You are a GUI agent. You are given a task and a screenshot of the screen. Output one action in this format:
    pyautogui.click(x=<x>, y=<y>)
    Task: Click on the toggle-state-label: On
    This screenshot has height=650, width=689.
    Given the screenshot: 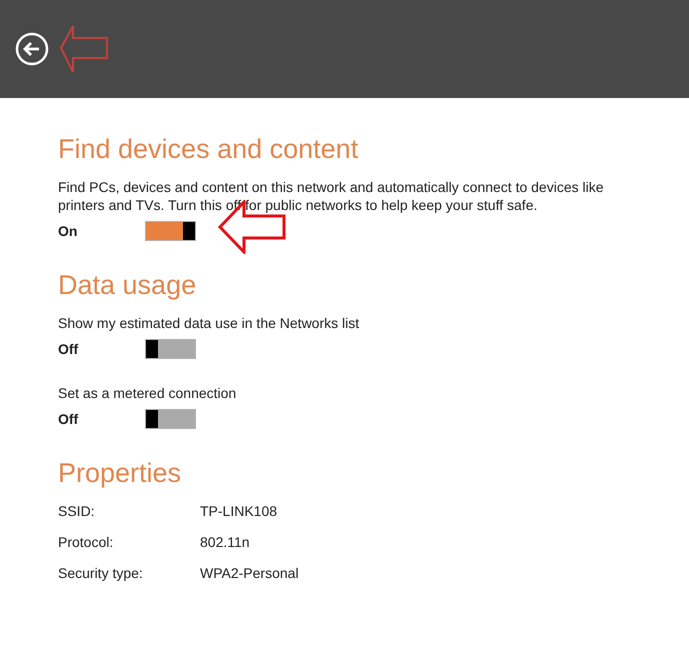 What is the action you would take?
    pyautogui.click(x=68, y=231)
    